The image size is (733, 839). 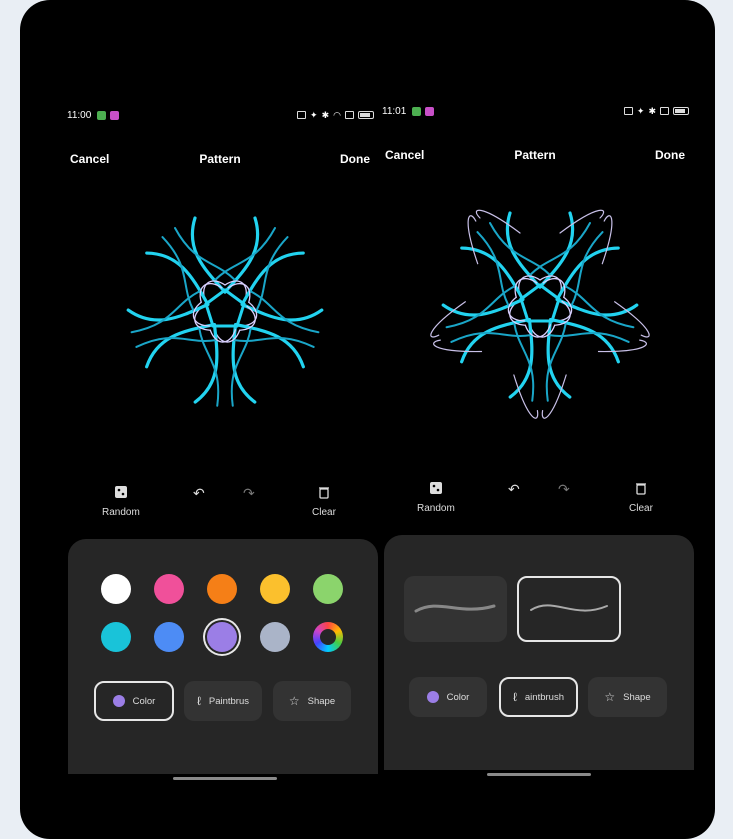 What do you see at coordinates (223, 701) in the screenshot?
I see `tab-paintbrush: ℓ Paintbrus` at bounding box center [223, 701].